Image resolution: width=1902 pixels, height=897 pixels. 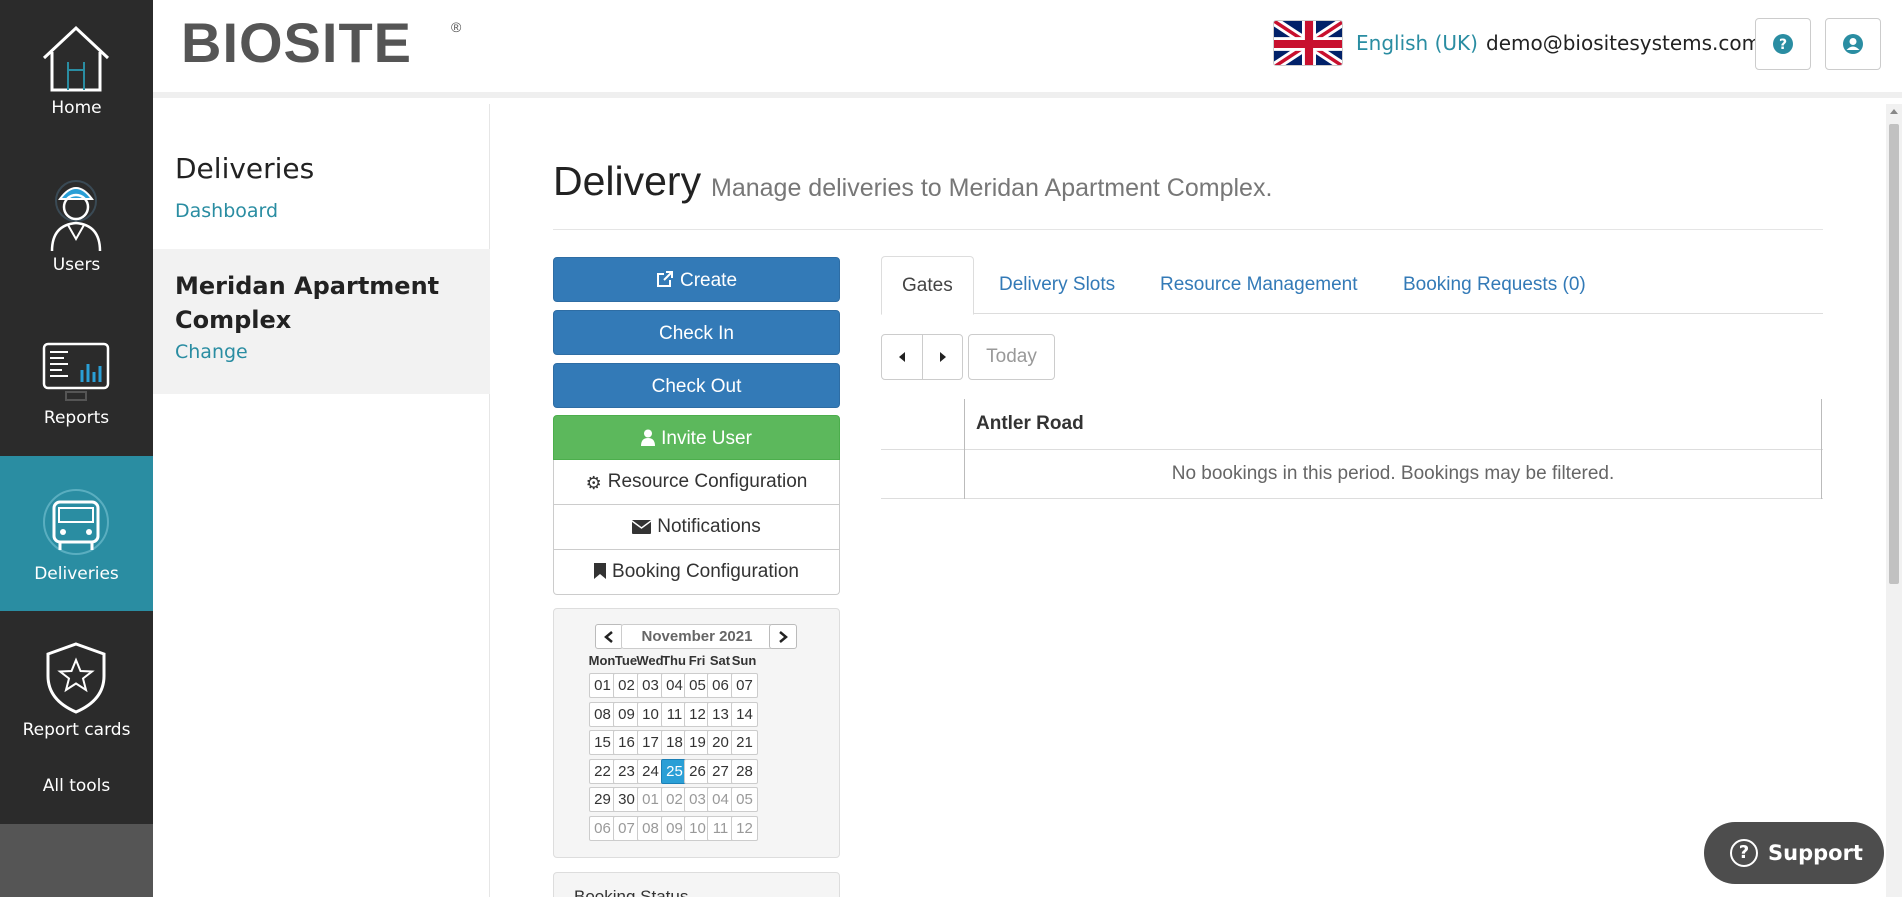 I want to click on resource-configuration-button: ⚙ Resource Configuration, so click(x=696, y=482).